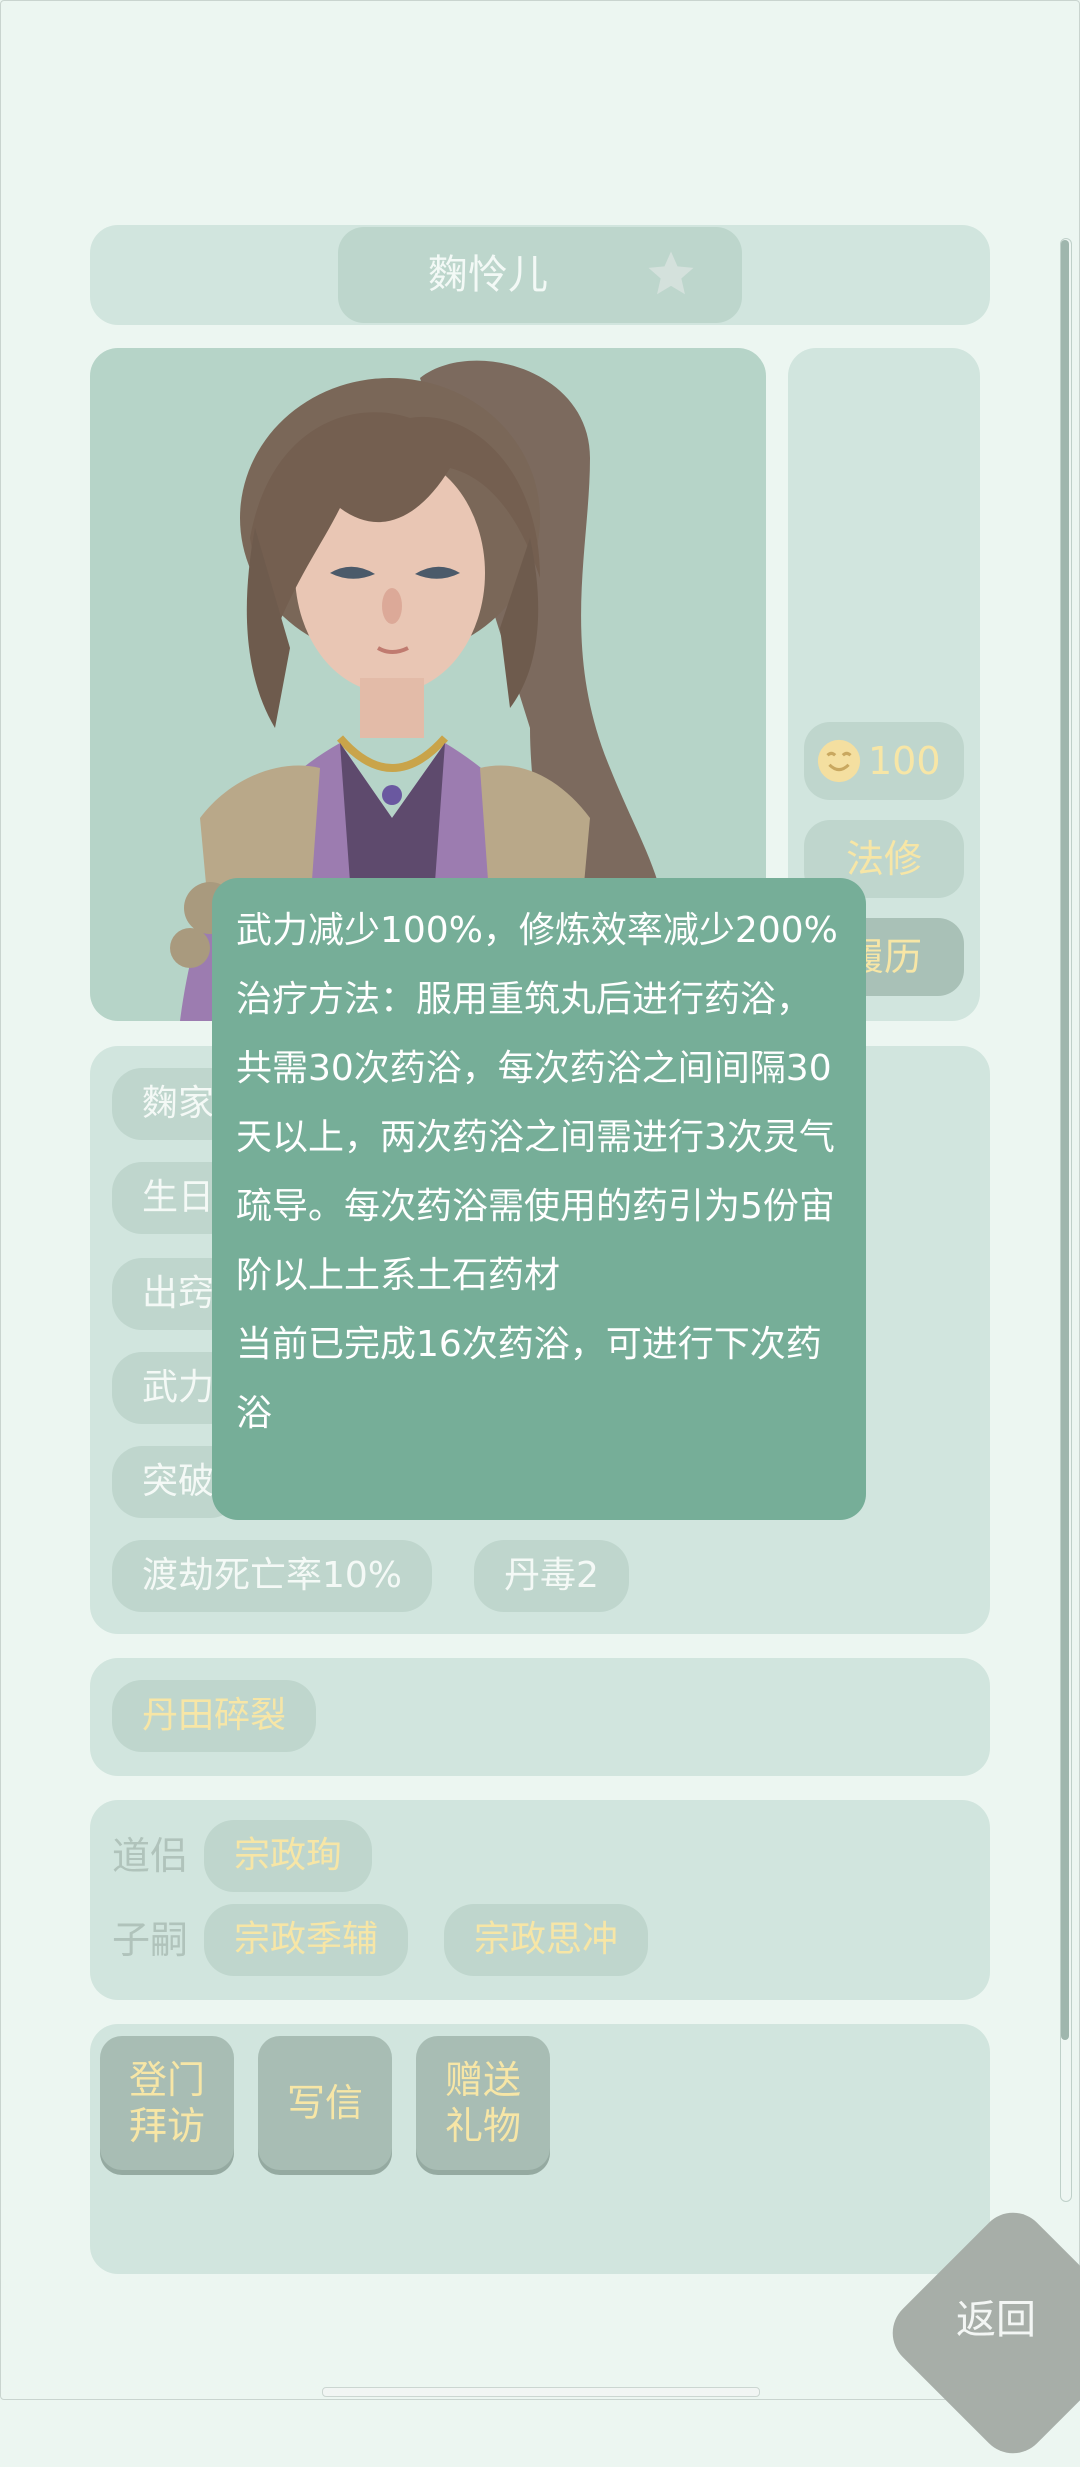 The height and width of the screenshot is (2467, 1080). I want to click on mood-badge: 100, so click(884, 761).